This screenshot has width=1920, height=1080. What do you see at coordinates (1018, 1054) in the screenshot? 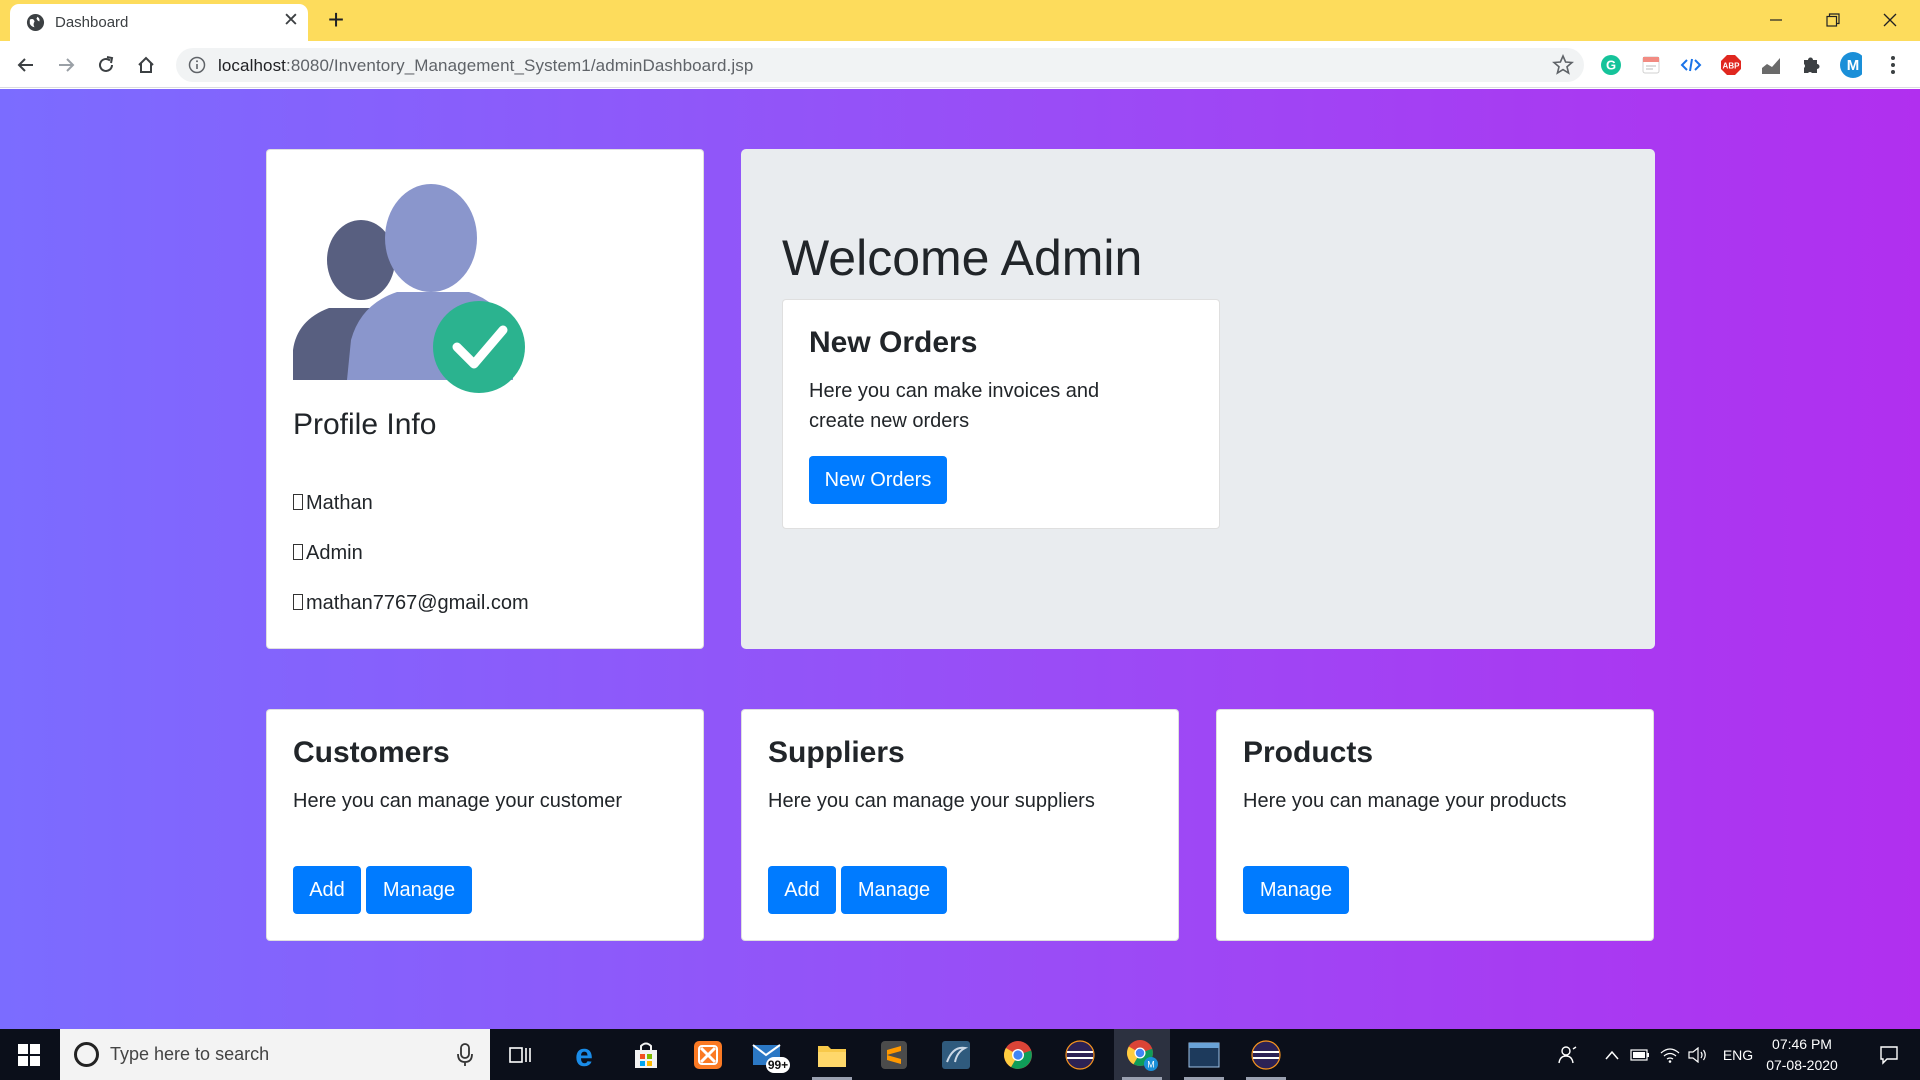
I see `taskbar-chrome` at bounding box center [1018, 1054].